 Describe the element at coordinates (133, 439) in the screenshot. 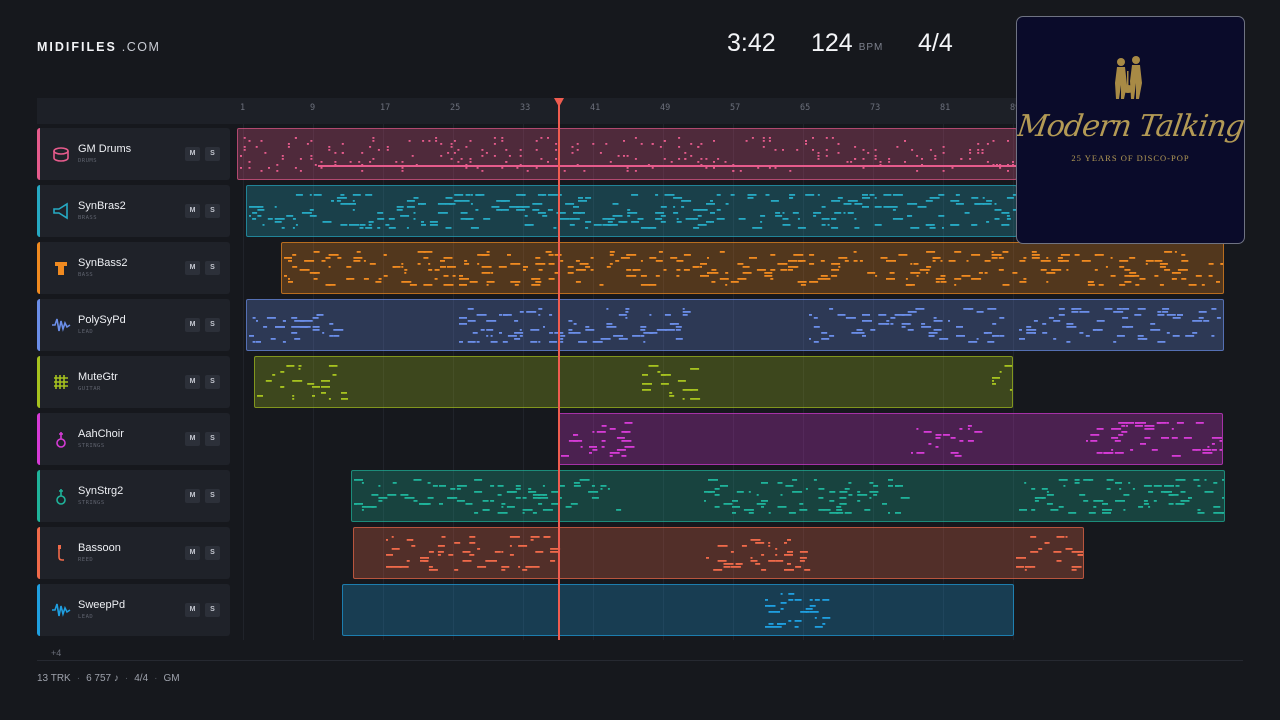

I see `track-header: AahChoir STRINGS M S` at that location.